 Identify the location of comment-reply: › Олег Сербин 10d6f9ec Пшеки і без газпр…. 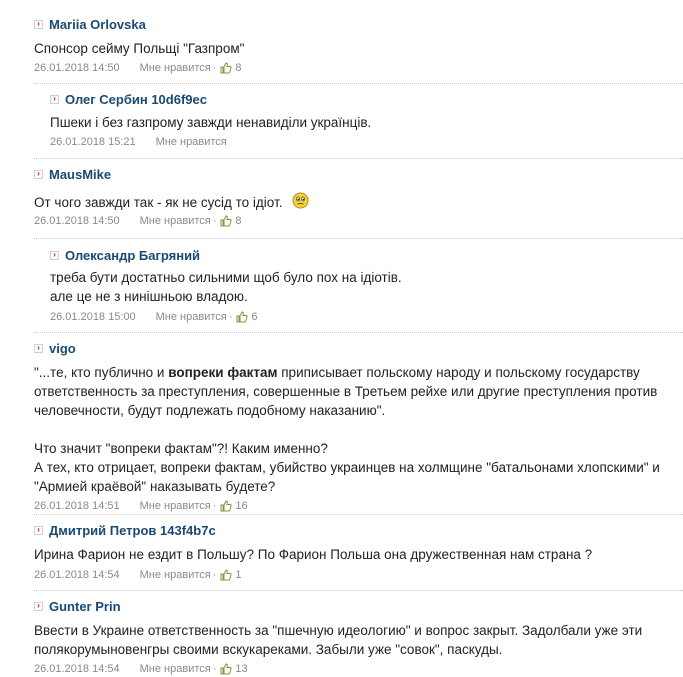
(210, 119).